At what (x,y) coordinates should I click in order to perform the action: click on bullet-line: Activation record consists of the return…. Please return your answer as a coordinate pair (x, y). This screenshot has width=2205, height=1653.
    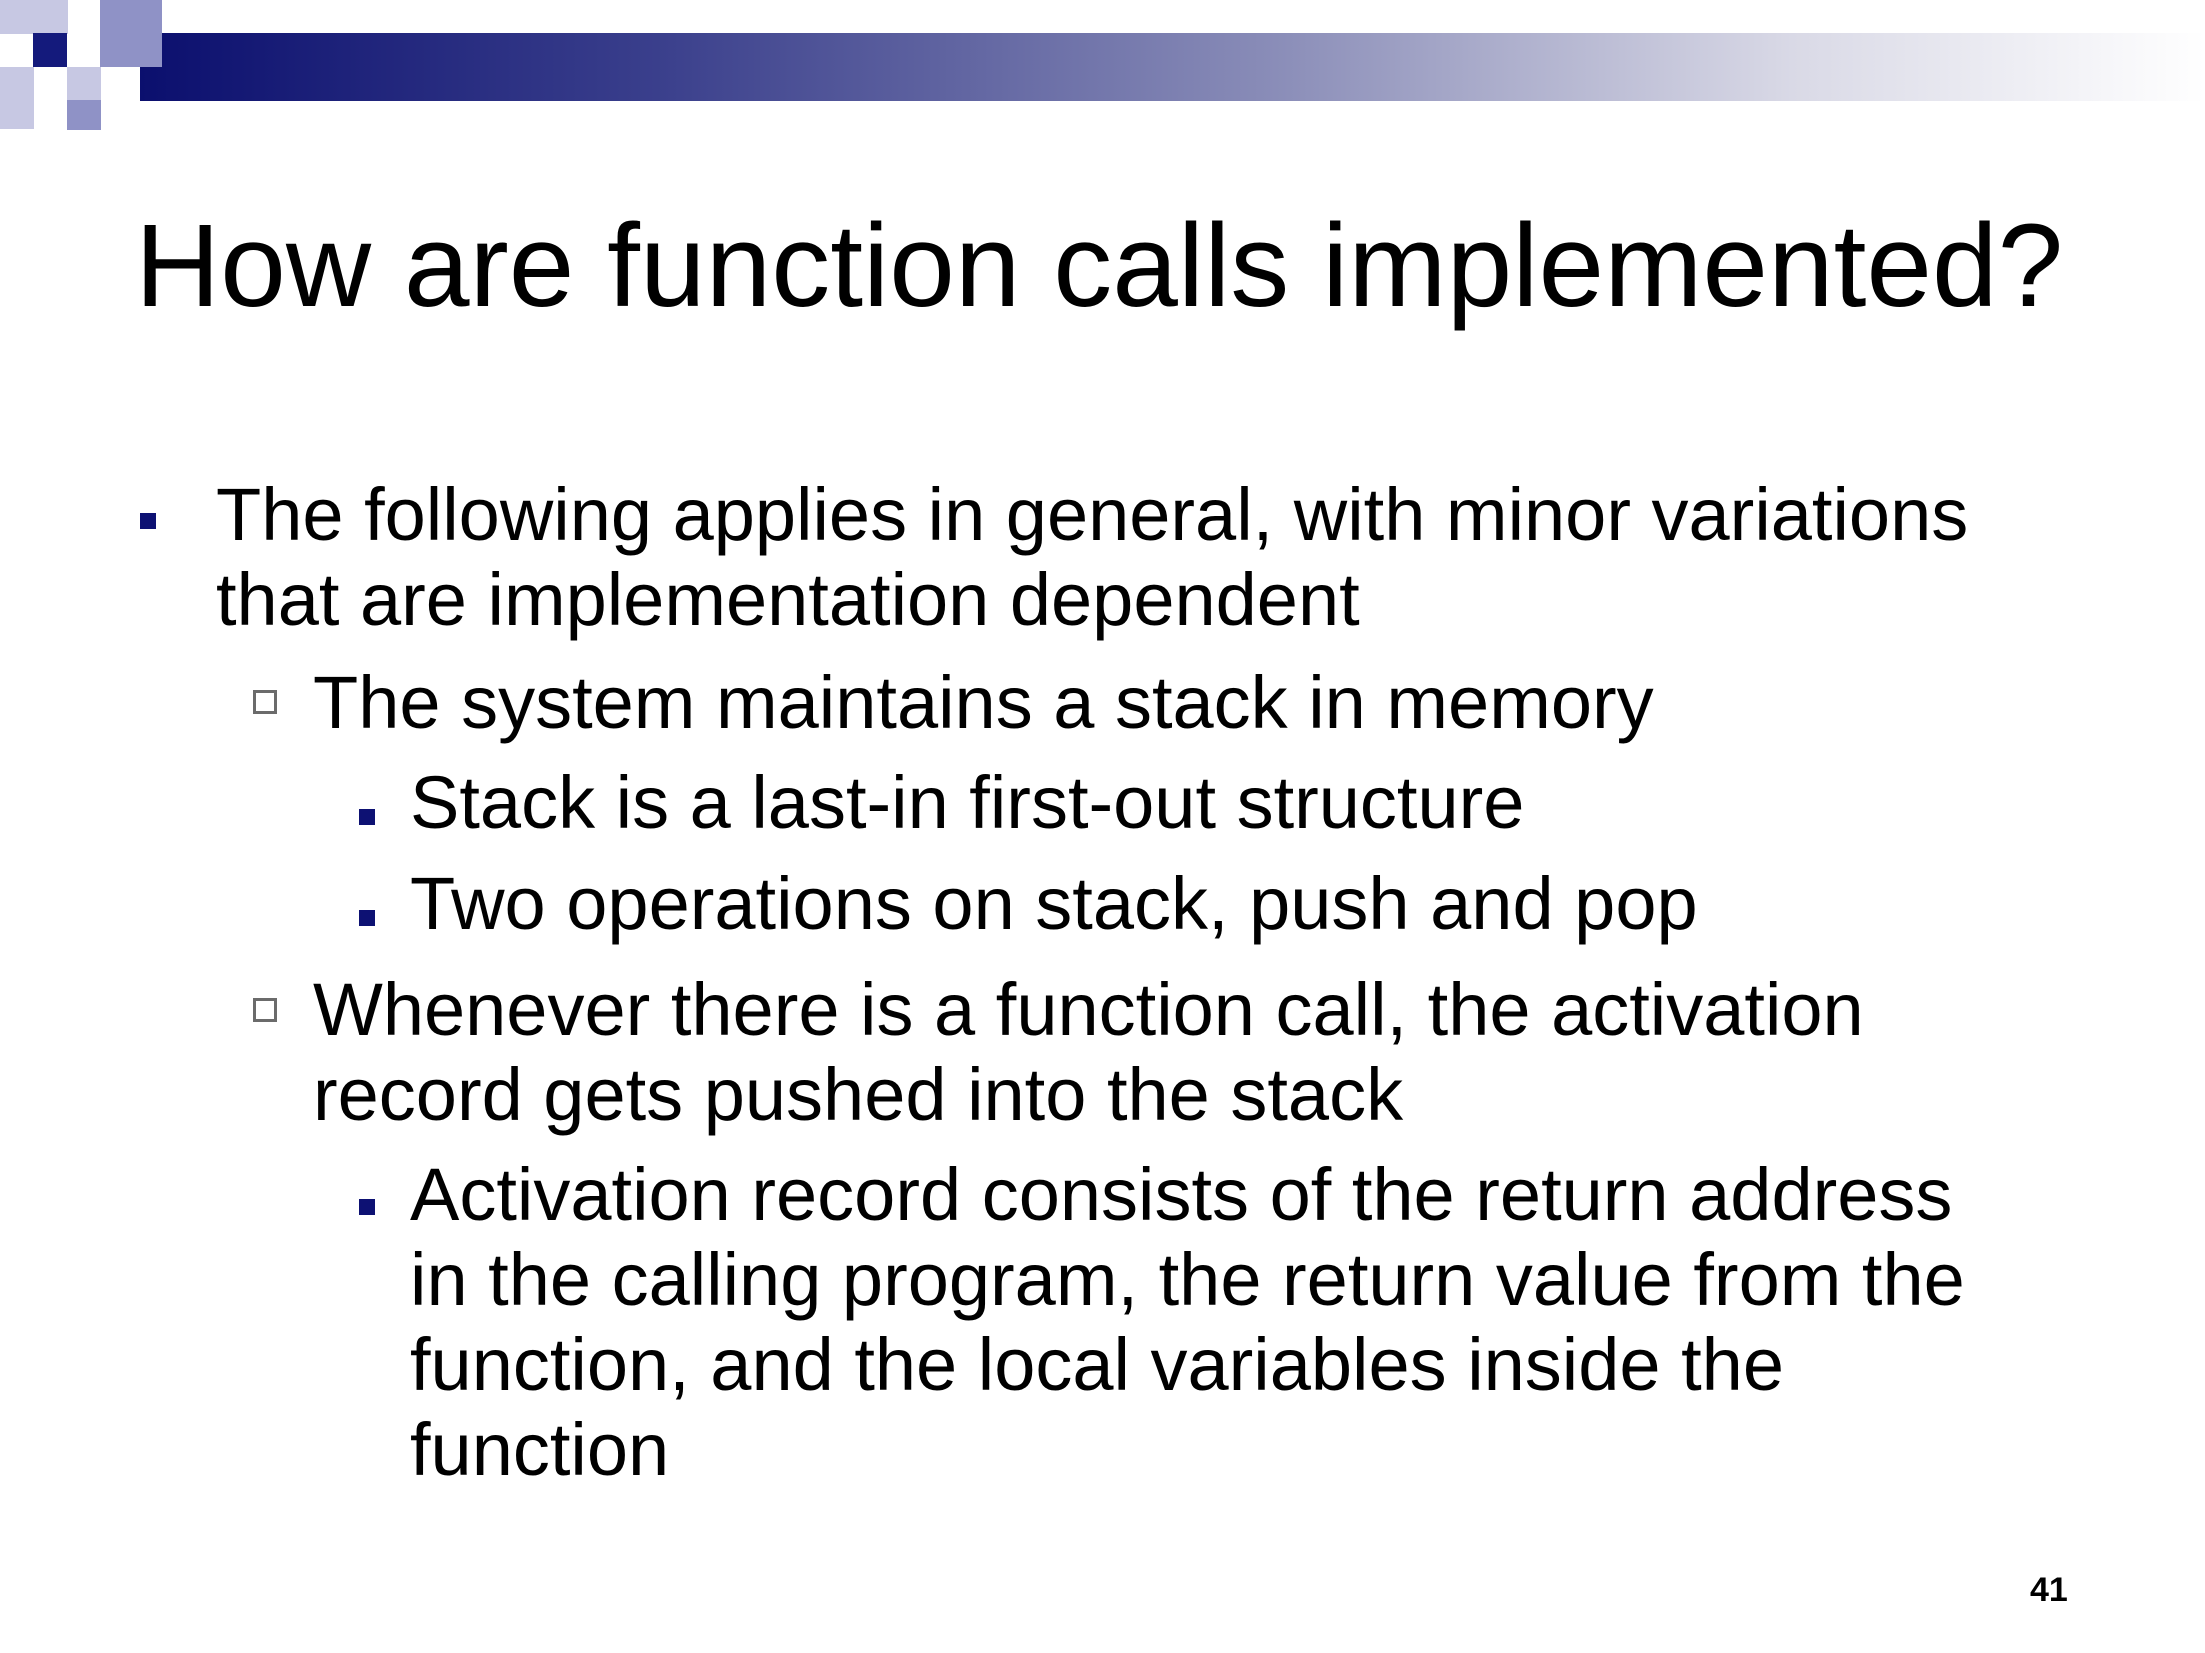
    Looking at the image, I should click on (1181, 1194).